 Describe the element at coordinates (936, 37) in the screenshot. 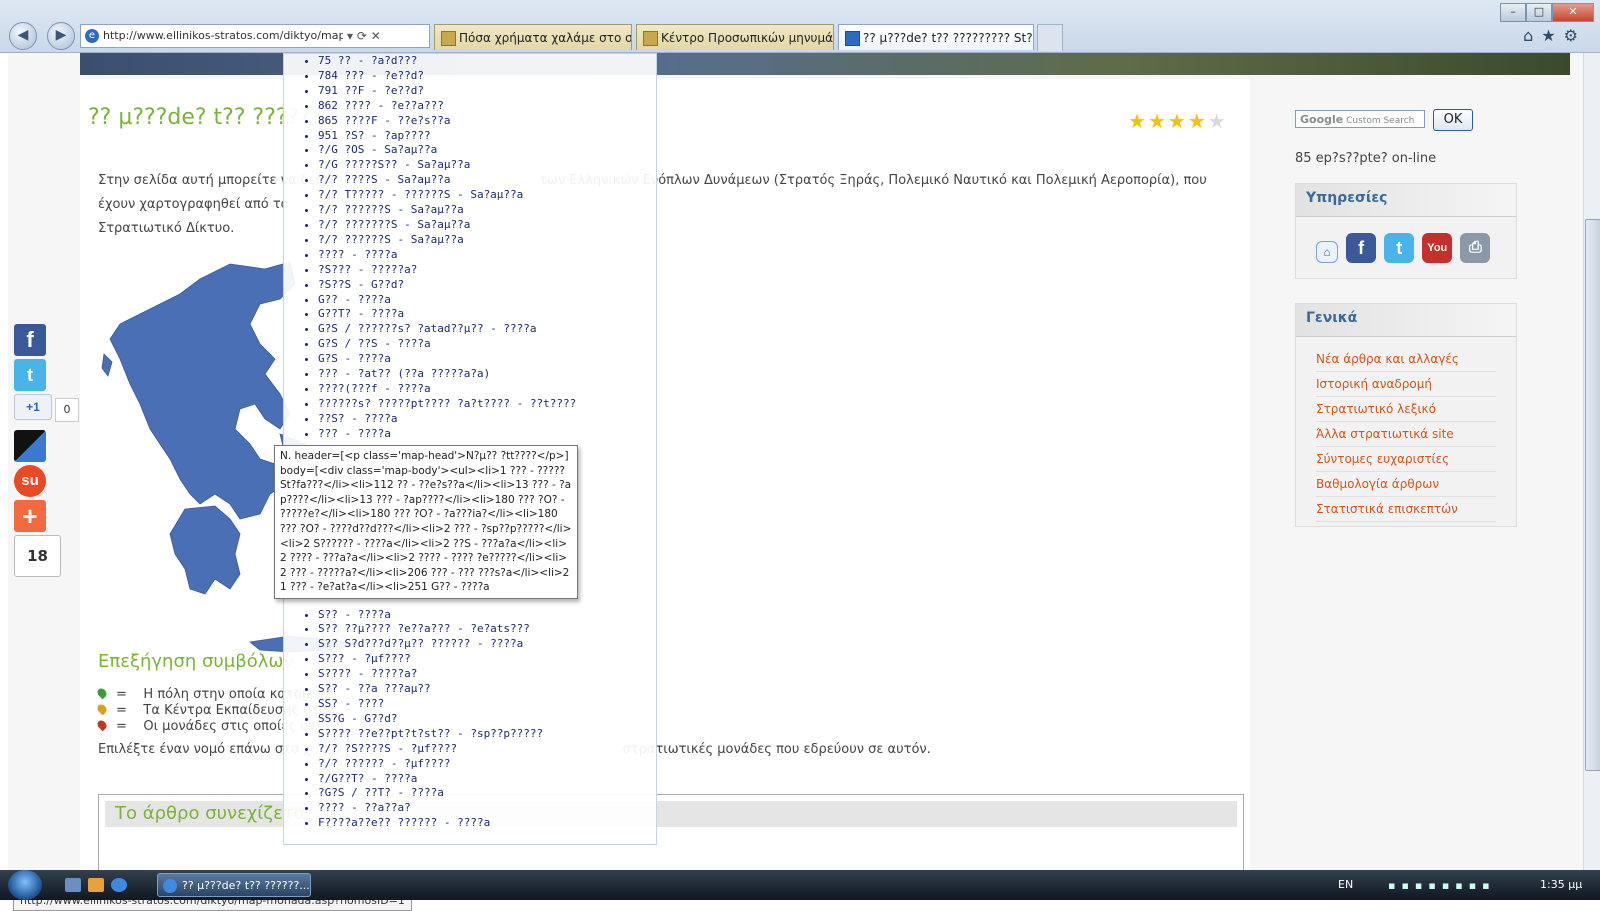

I see `tab-3-active: ?? µ???de? t?? ????????? St?at??✕` at that location.